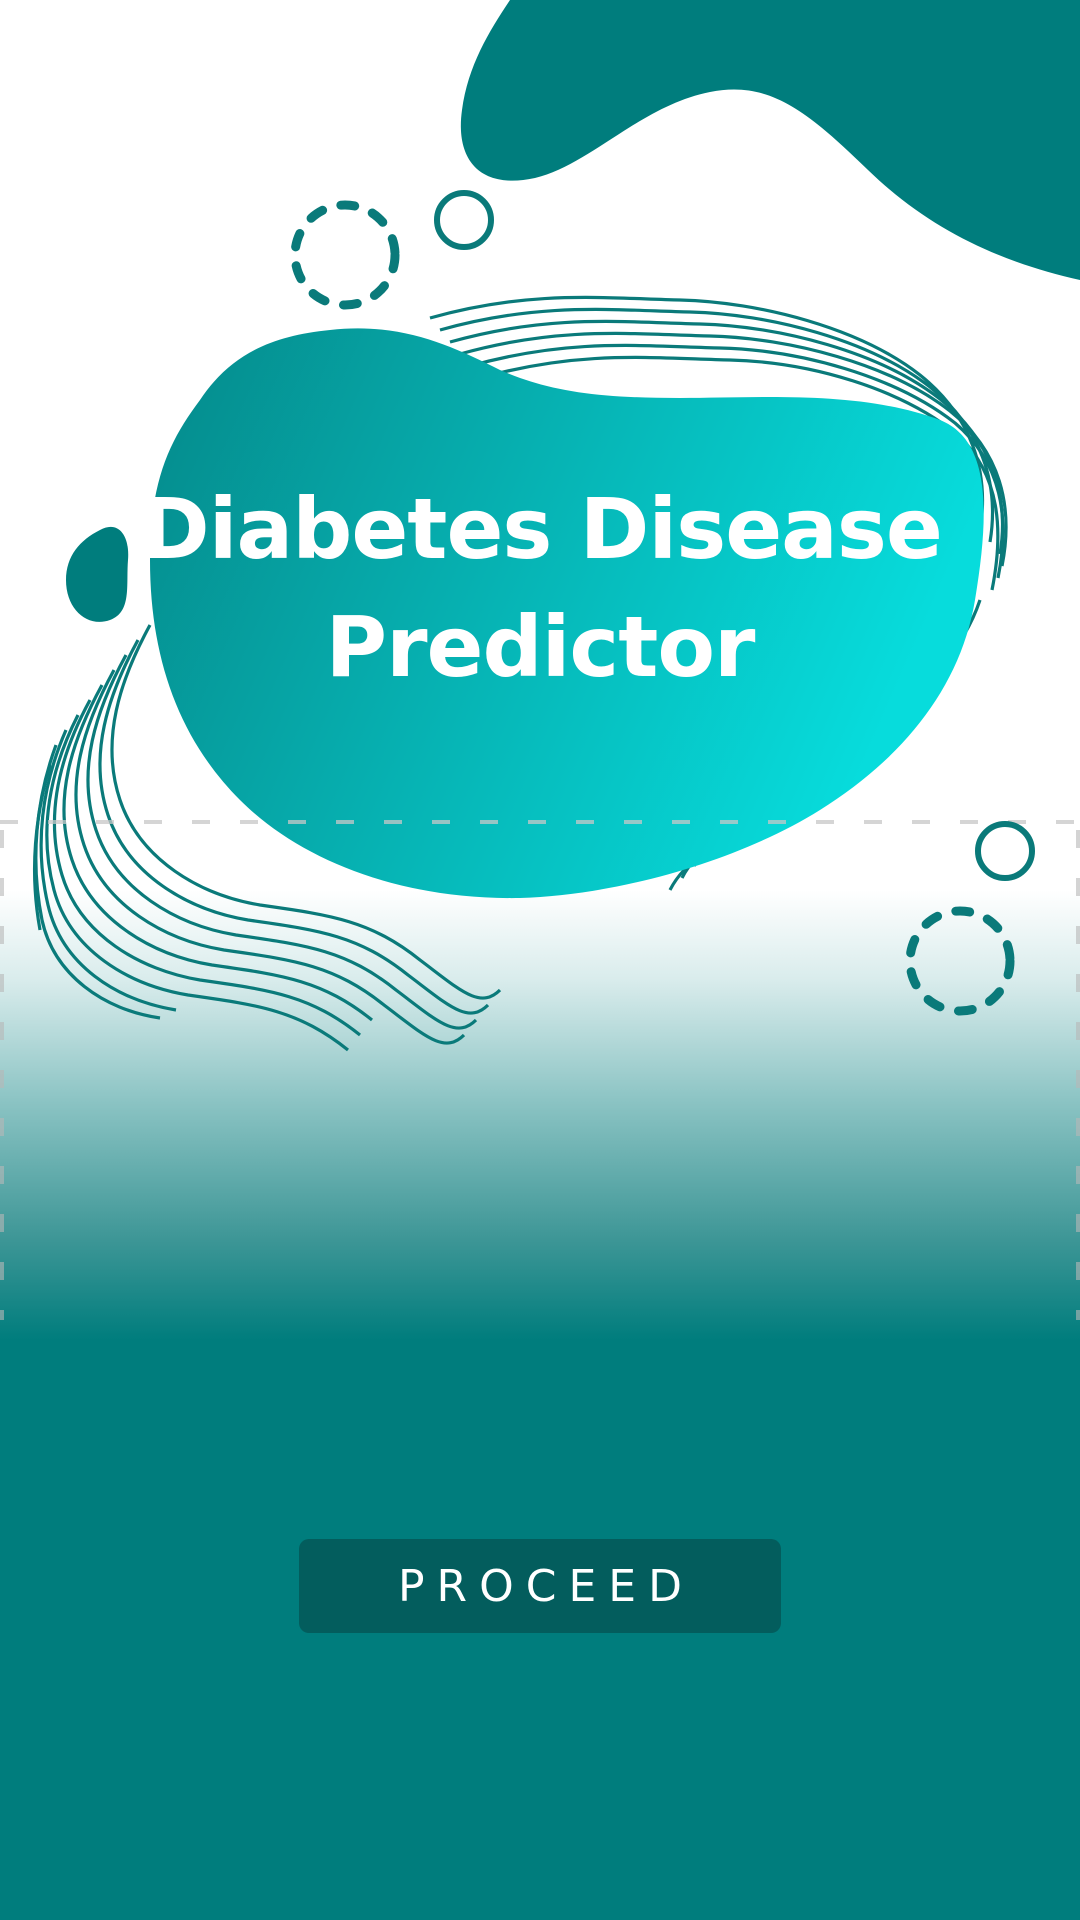 Image resolution: width=1080 pixels, height=1920 pixels. I want to click on proceed-button: PROCEED, so click(540, 1586).